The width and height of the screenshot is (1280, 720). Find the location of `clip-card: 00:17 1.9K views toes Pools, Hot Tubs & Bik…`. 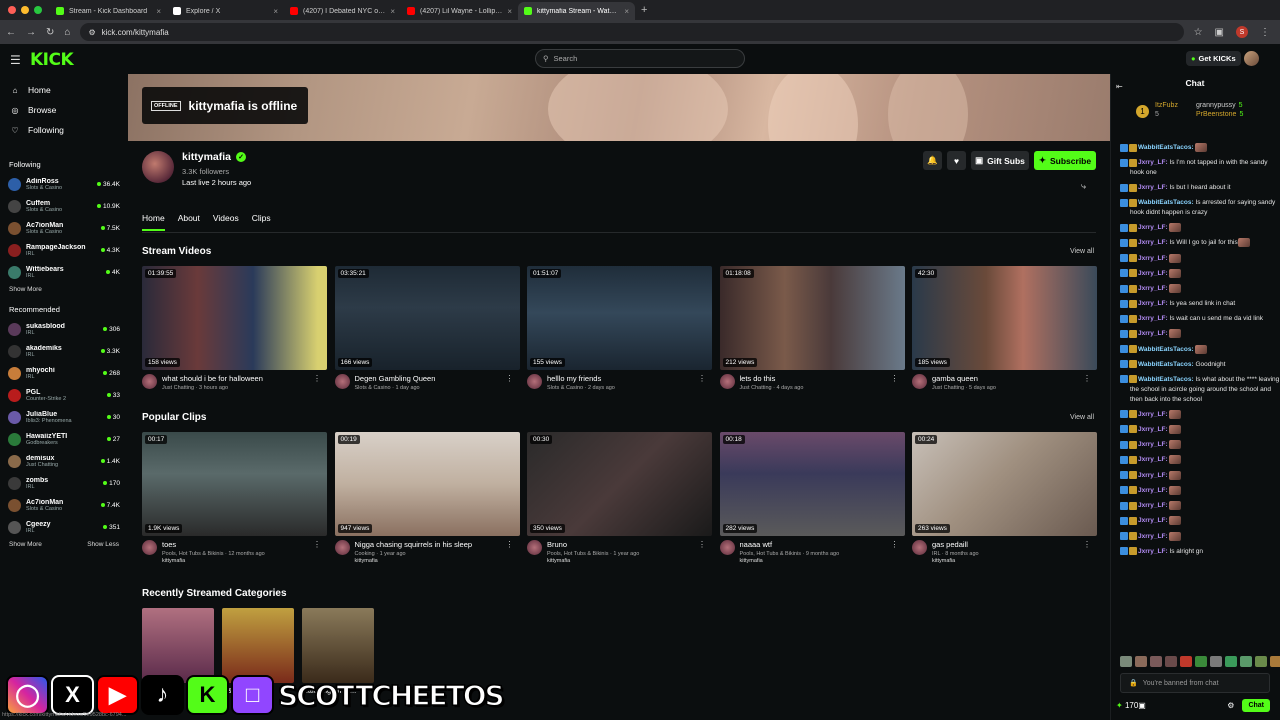

clip-card: 00:17 1.9K views toes Pools, Hot Tubs & Bik… is located at coordinates (234, 498).